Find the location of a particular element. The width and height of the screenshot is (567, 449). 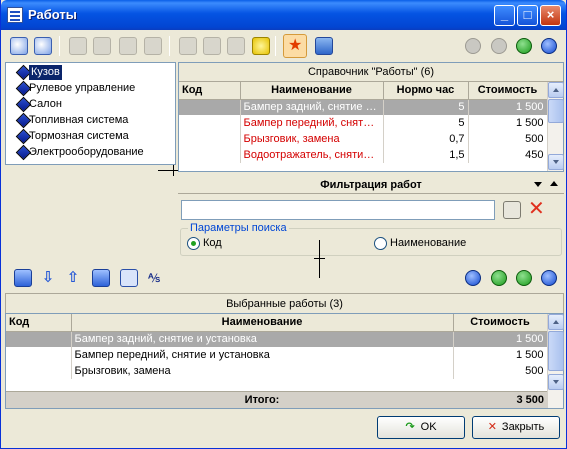

delete-folder-icon is located at coordinates (153, 46).